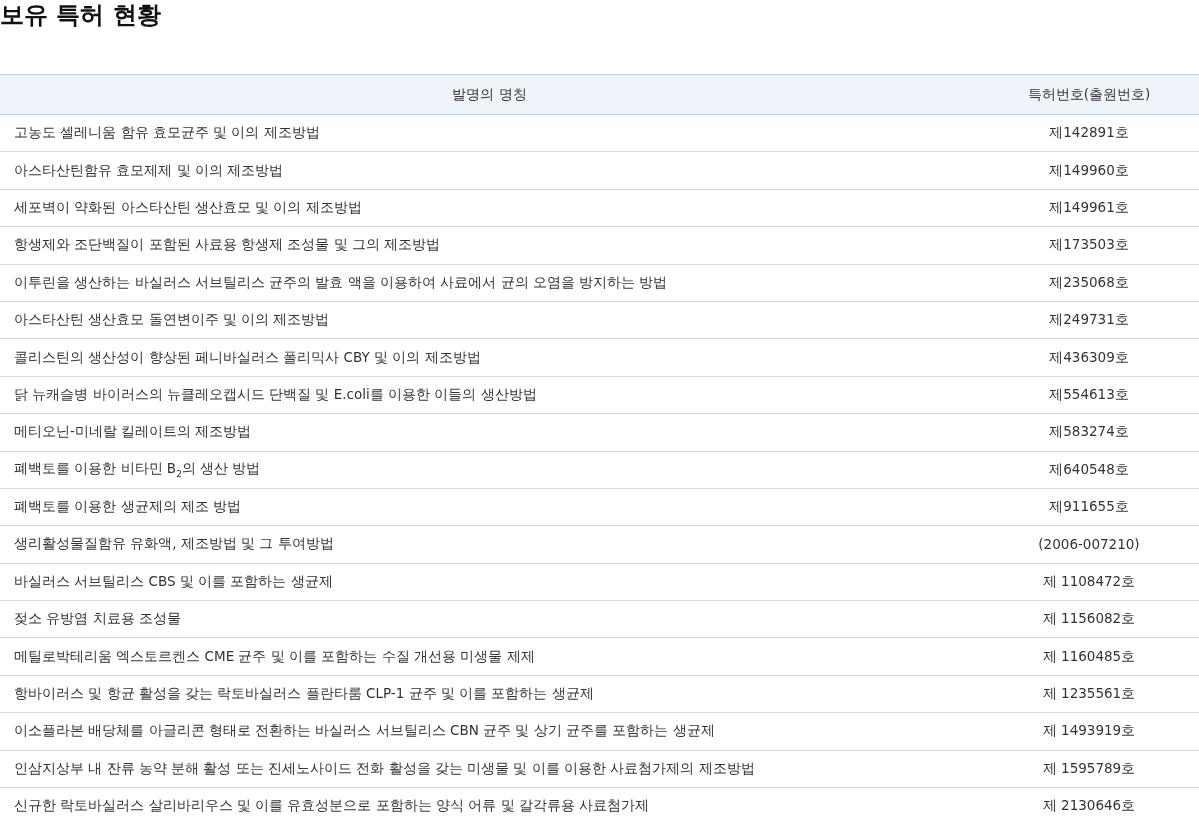  Describe the element at coordinates (489, 432) in the screenshot. I see `table-cell: 메티오닌-미네랄 킬레이트의 제조방법` at that location.